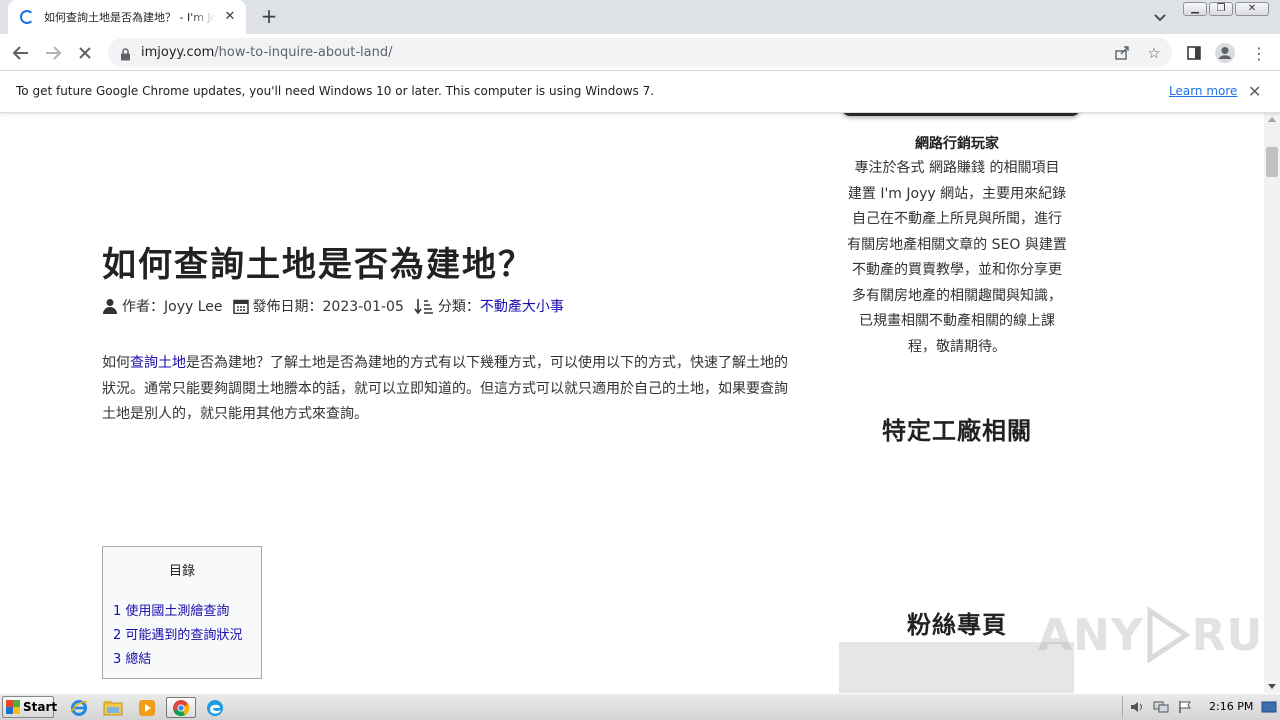 This screenshot has height=720, width=1280. Describe the element at coordinates (130, 17) in the screenshot. I see `tab-title: 如何查詢土地是否為建地？ - I'm Joyy` at that location.